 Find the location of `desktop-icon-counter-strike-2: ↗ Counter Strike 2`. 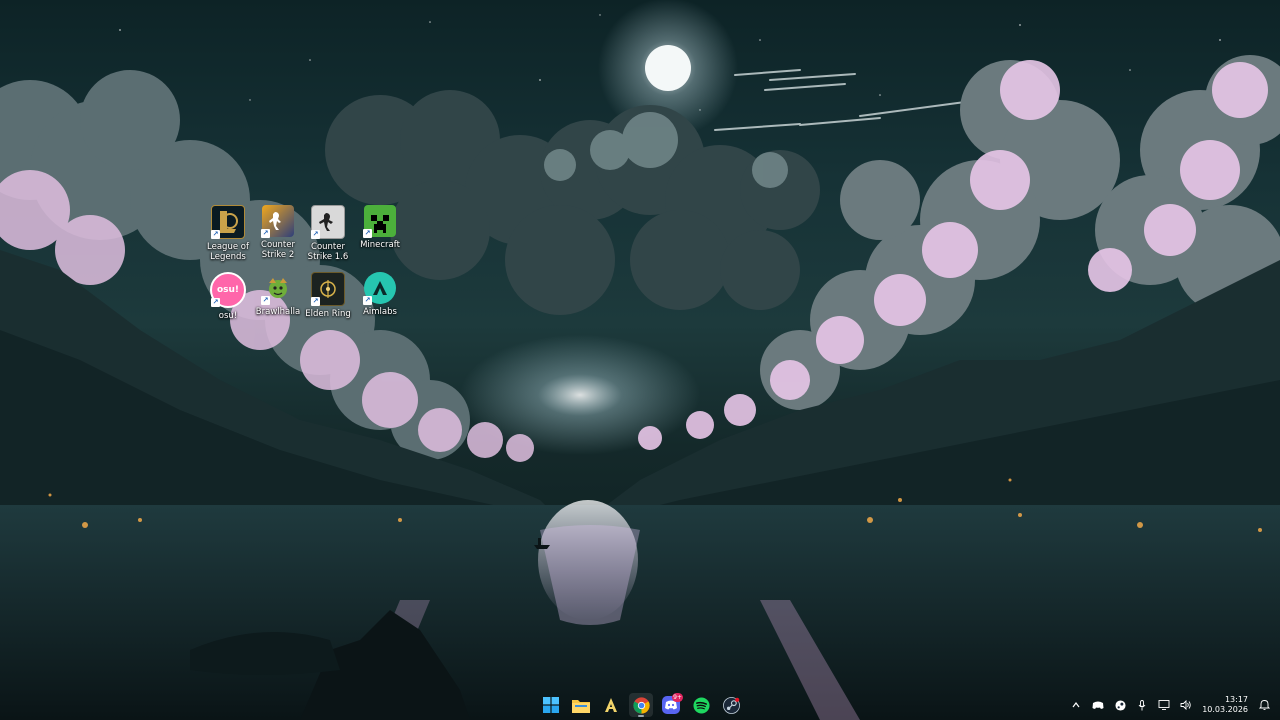

desktop-icon-counter-strike-2: ↗ Counter Strike 2 is located at coordinates (278, 232).